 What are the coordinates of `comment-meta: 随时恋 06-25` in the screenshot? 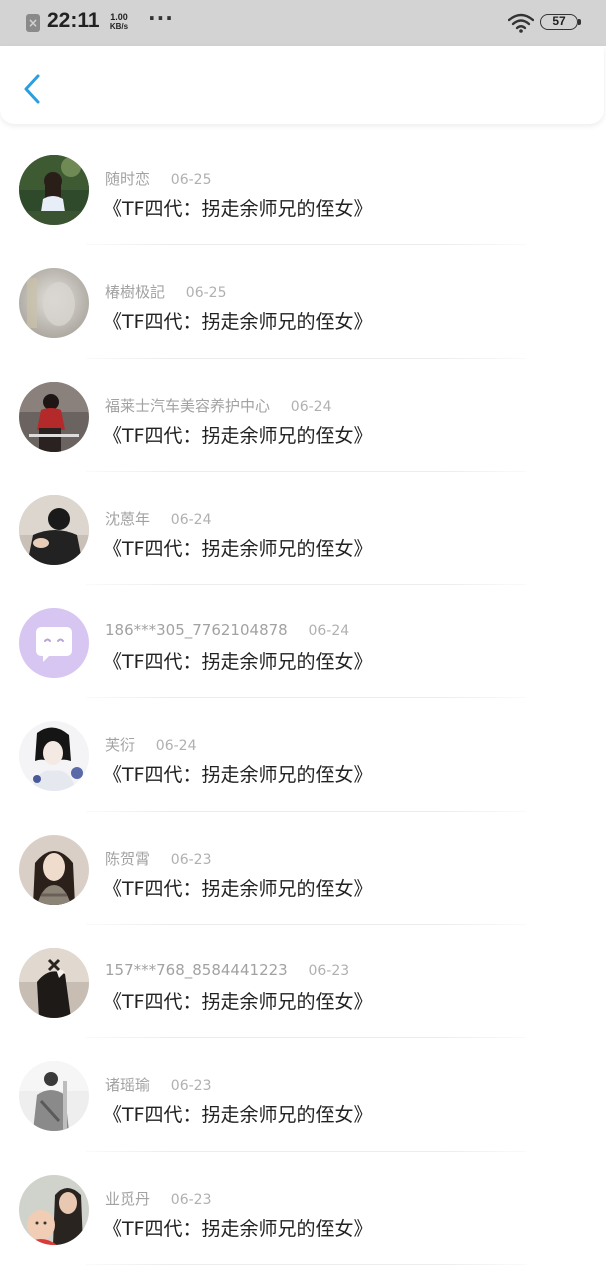 It's located at (158, 178).